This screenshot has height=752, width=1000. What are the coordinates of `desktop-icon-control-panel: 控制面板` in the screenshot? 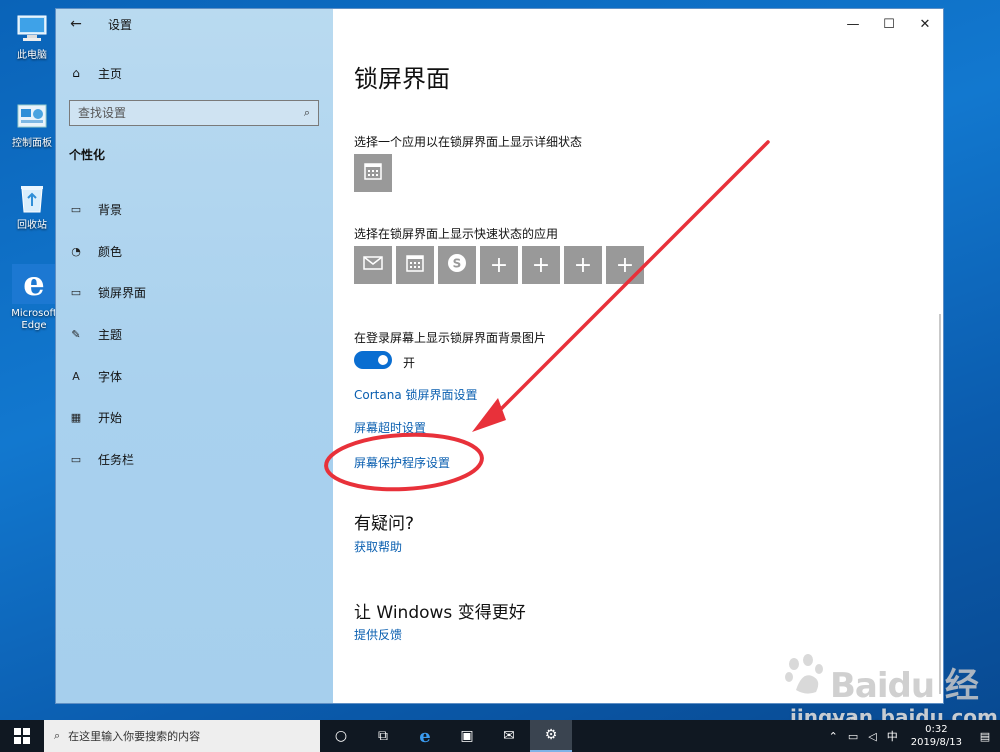 It's located at (32, 124).